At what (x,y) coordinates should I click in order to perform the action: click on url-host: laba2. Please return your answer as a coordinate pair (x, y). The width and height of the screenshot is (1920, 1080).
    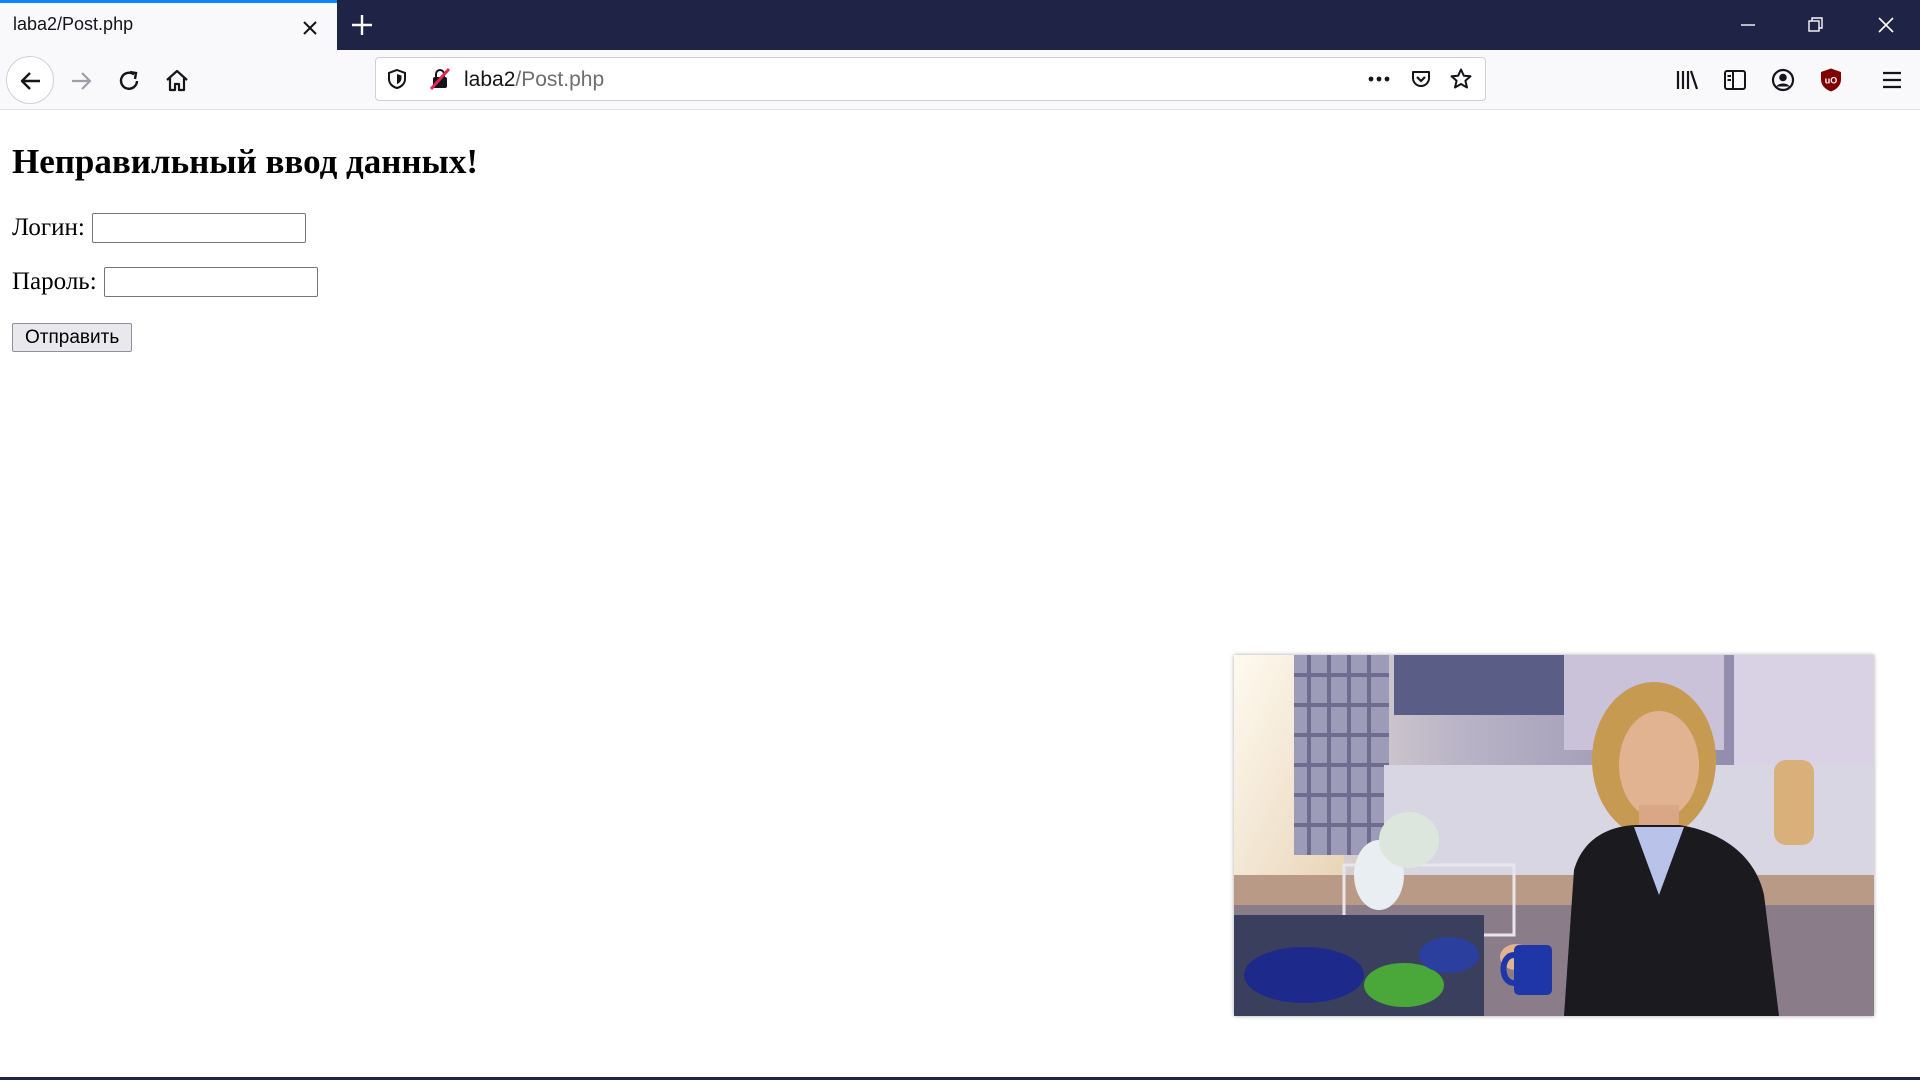
    Looking at the image, I should click on (490, 79).